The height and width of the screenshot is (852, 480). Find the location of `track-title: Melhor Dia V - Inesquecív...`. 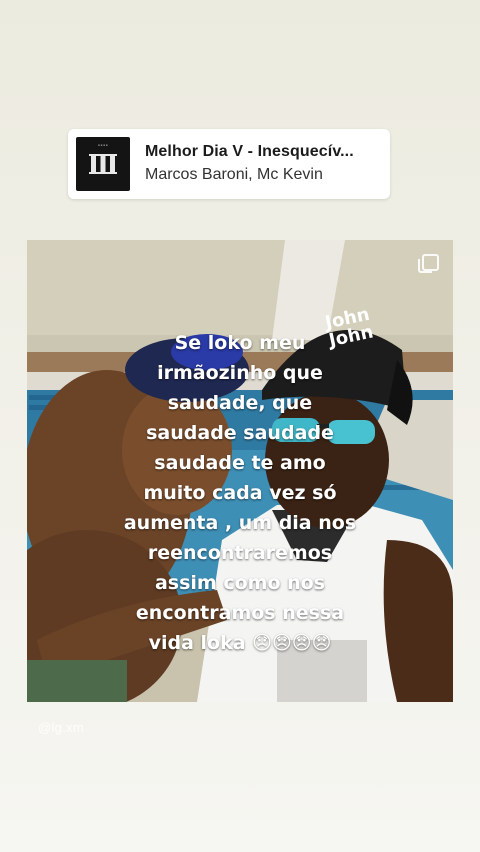

track-title: Melhor Dia V - Inesquecív... is located at coordinates (249, 151).